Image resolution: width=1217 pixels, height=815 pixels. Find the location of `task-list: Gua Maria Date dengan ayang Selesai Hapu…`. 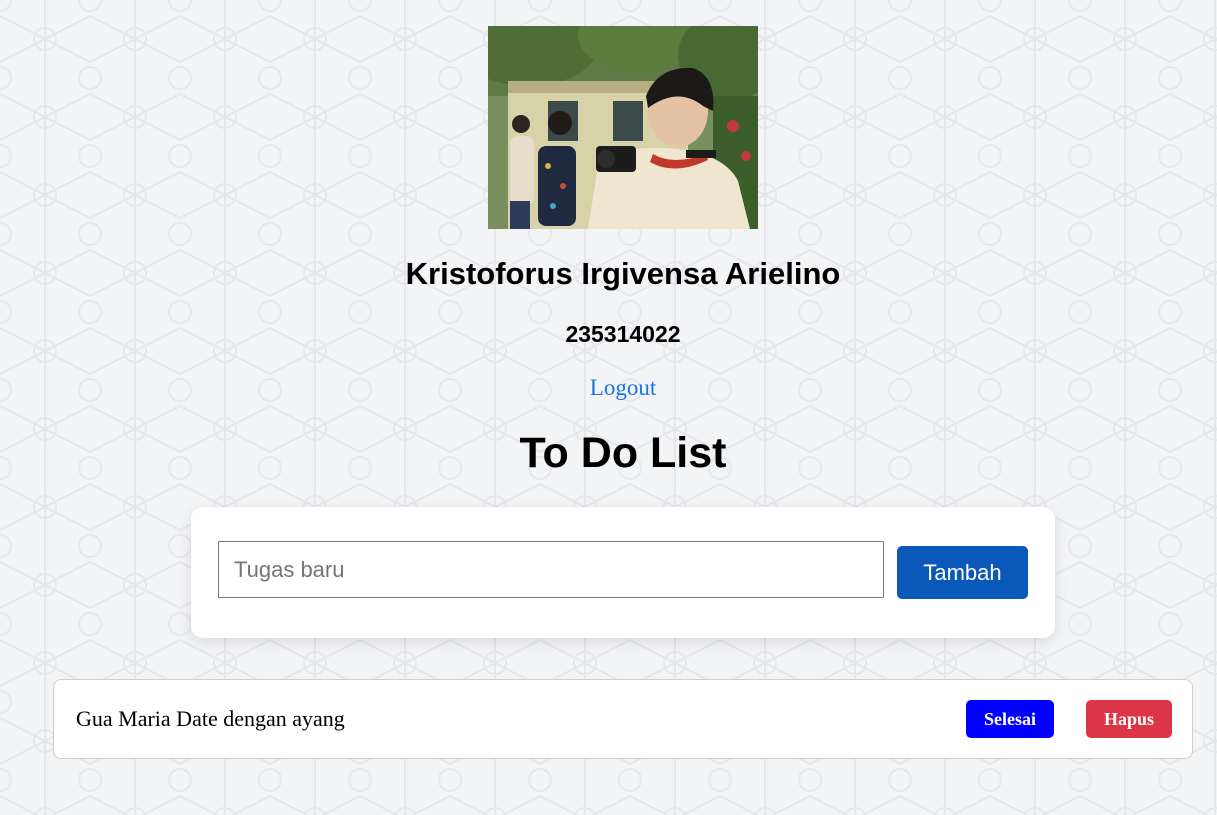

task-list: Gua Maria Date dengan ayang Selesai Hapu… is located at coordinates (623, 719).